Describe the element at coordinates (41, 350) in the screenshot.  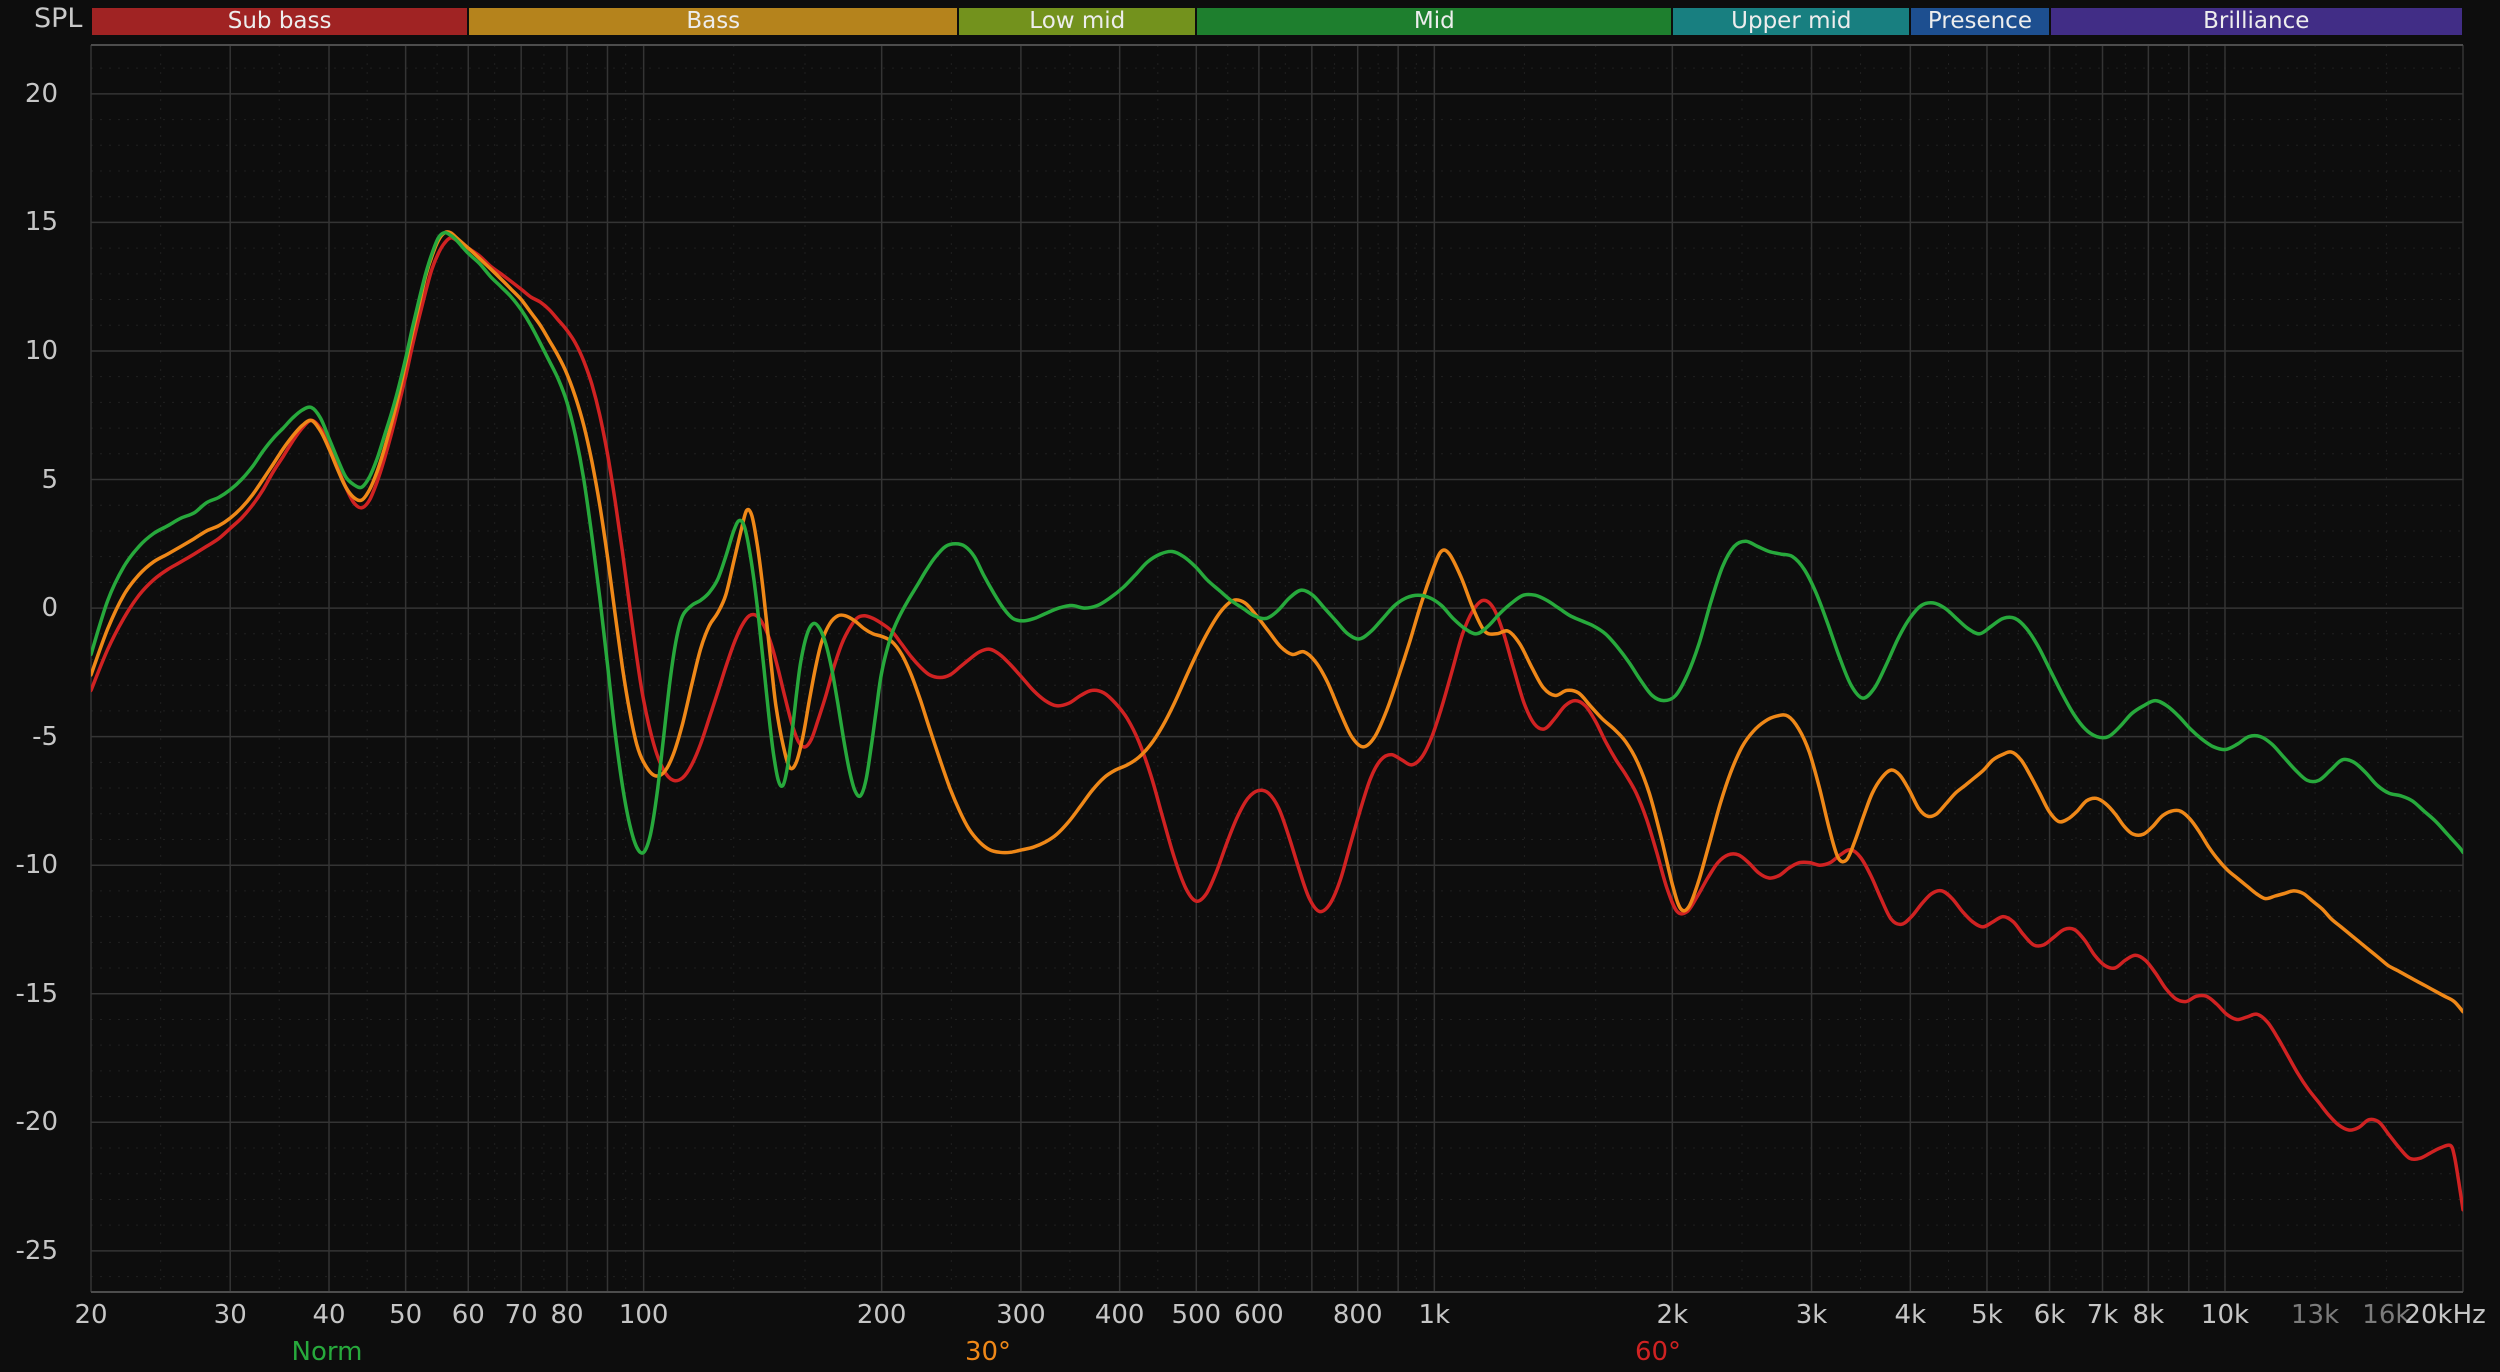
I see `y-tick-label: 10` at that location.